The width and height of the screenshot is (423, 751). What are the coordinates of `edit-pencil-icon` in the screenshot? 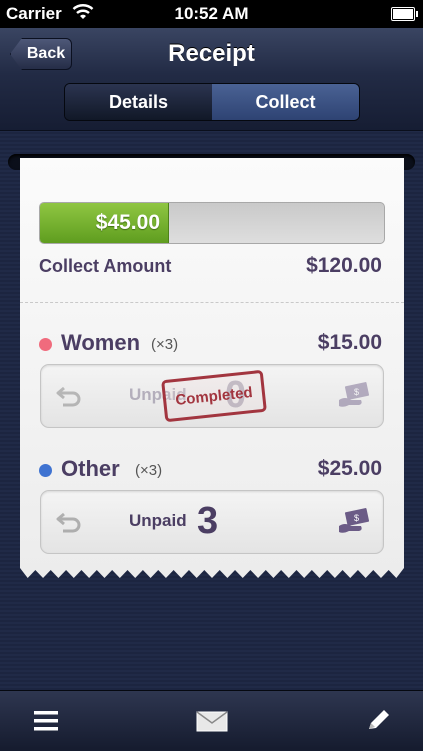 It's located at (378, 721).